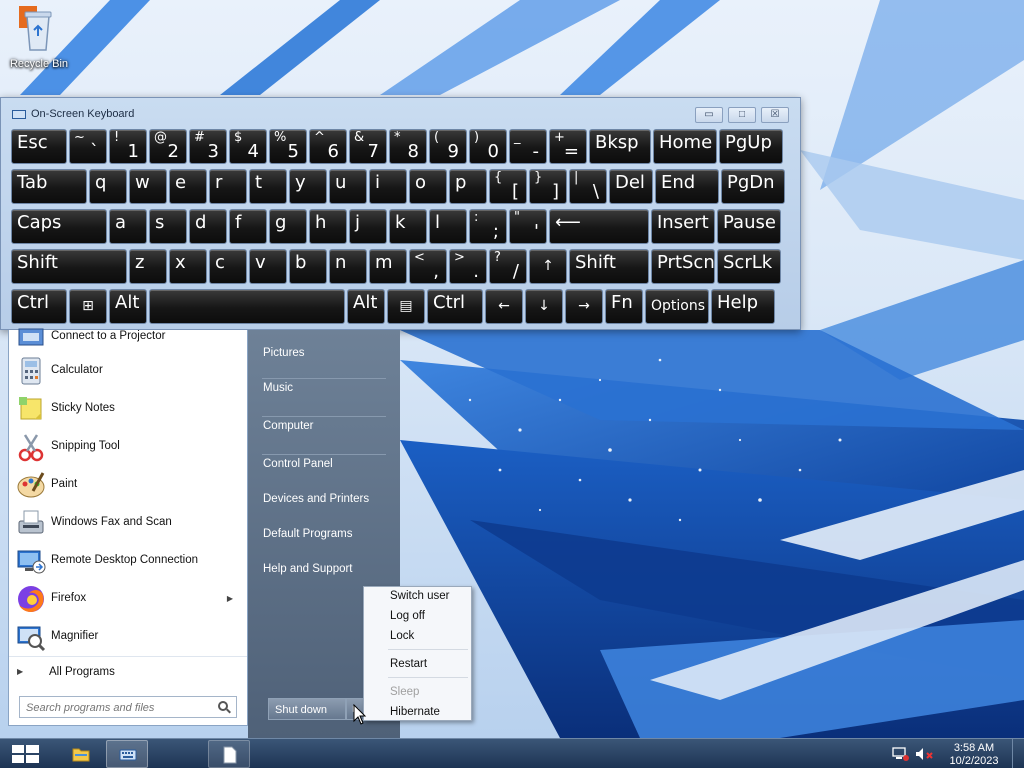  What do you see at coordinates (504, 306) in the screenshot?
I see `key-left-arrow: ←` at bounding box center [504, 306].